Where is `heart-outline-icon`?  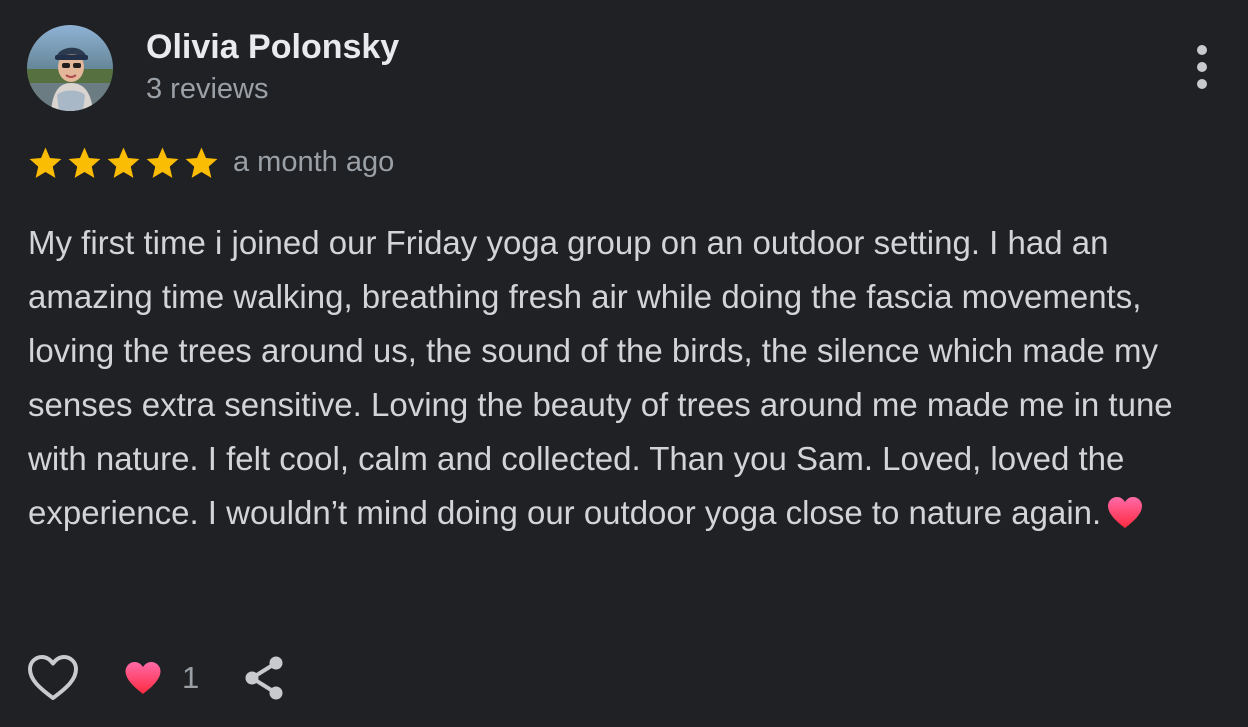 heart-outline-icon is located at coordinates (53, 677).